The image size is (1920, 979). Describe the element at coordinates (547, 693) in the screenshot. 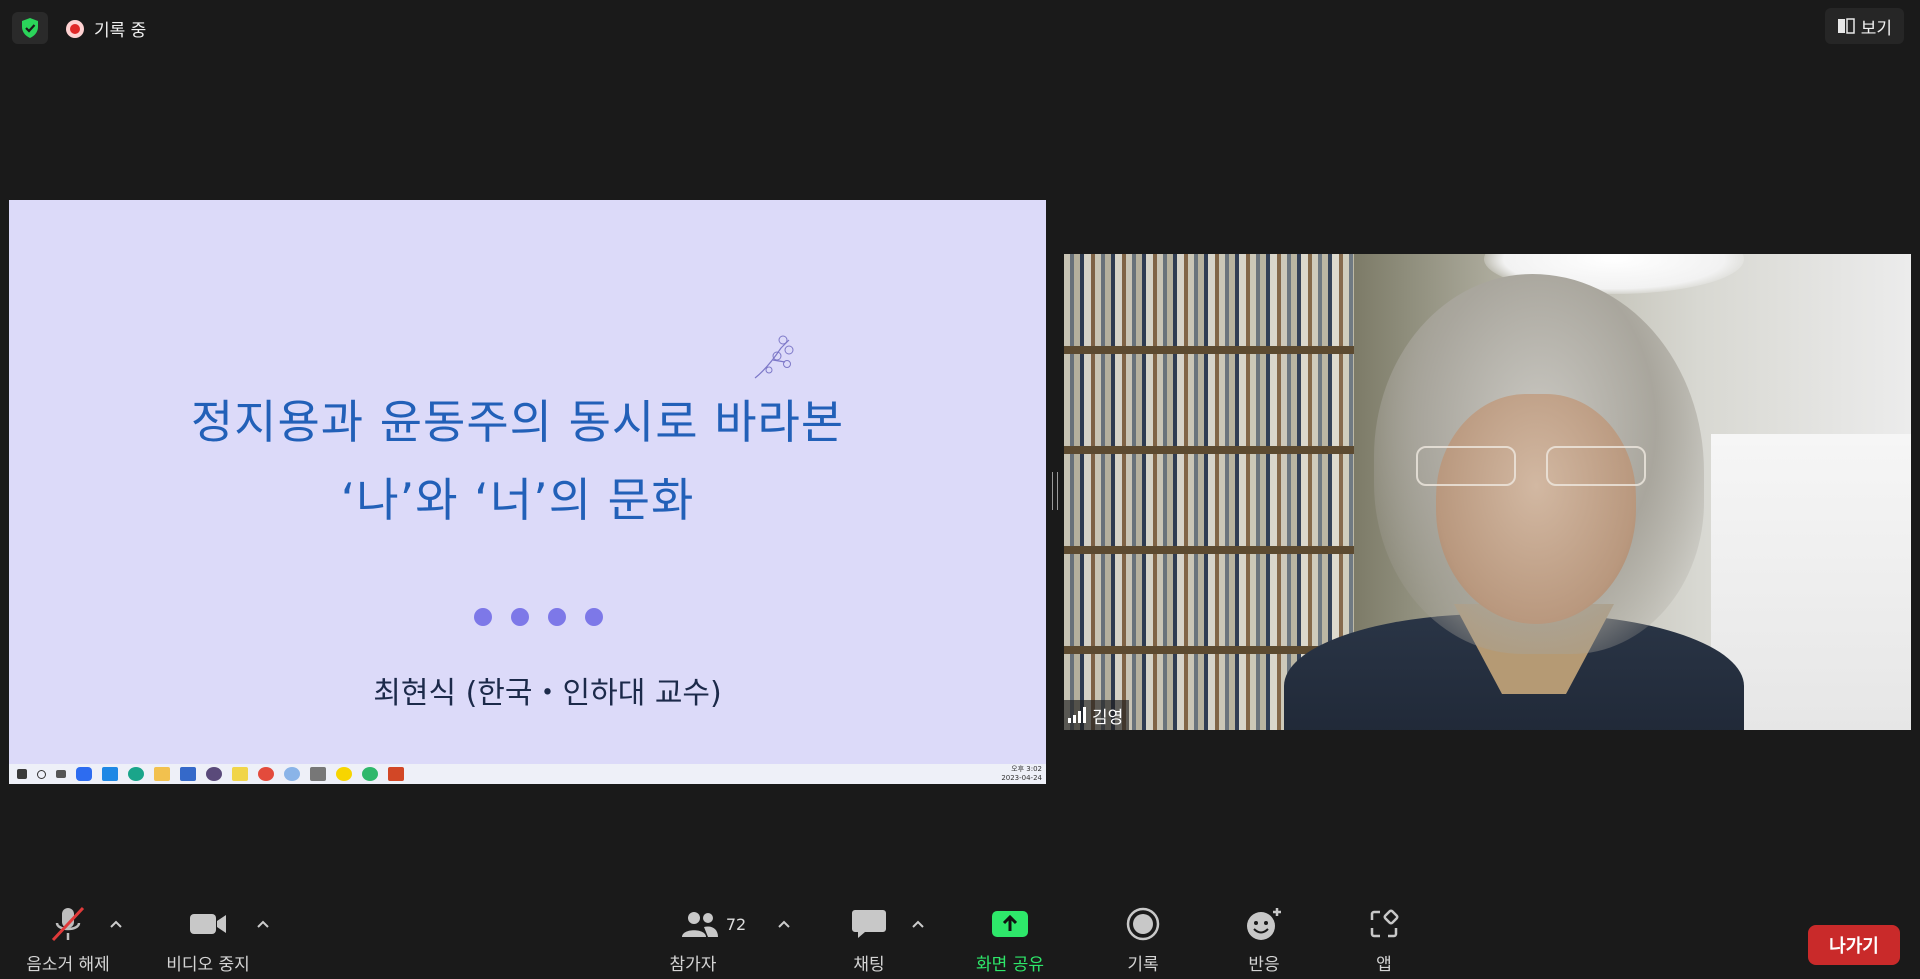

I see `slide-author: 최현식 (한국・인하대 교수)` at that location.